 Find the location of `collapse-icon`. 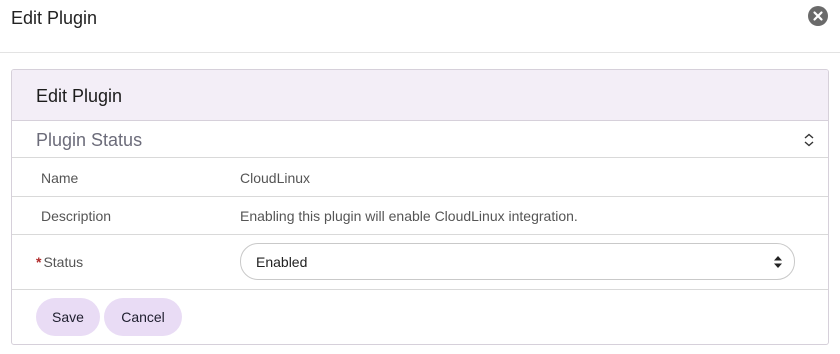

collapse-icon is located at coordinates (809, 140).